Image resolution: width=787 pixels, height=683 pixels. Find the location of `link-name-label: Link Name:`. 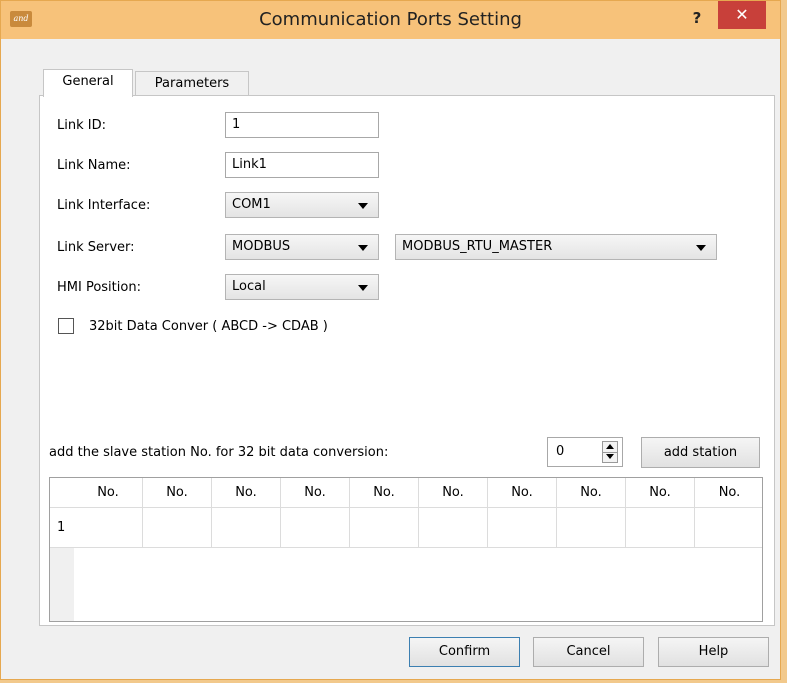

link-name-label: Link Name: is located at coordinates (94, 165).